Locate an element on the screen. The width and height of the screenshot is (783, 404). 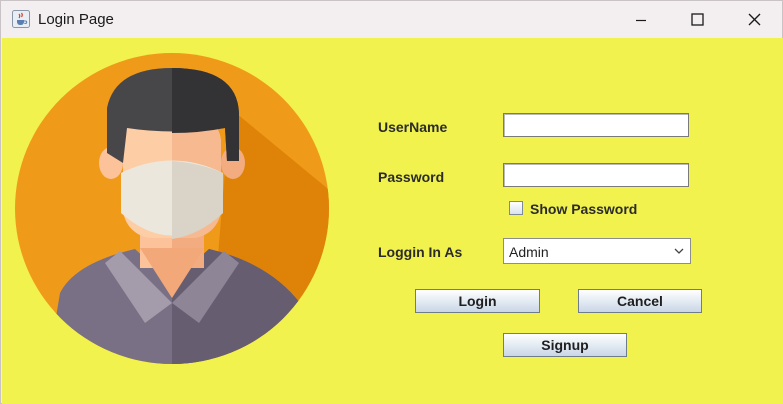
window-title: Login Page is located at coordinates (76, 19).